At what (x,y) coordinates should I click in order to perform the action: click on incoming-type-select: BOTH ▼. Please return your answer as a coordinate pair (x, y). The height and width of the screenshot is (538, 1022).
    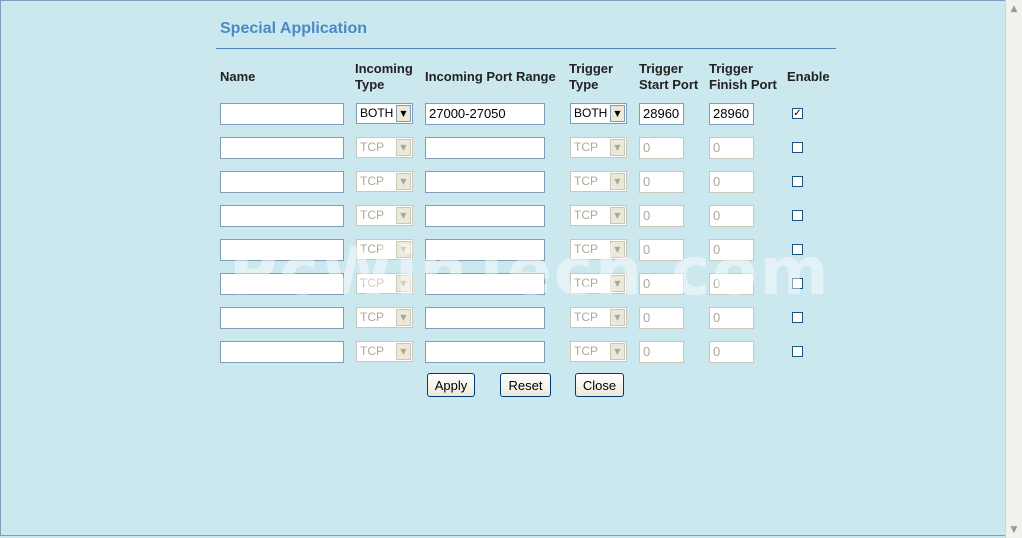
    Looking at the image, I should click on (384, 113).